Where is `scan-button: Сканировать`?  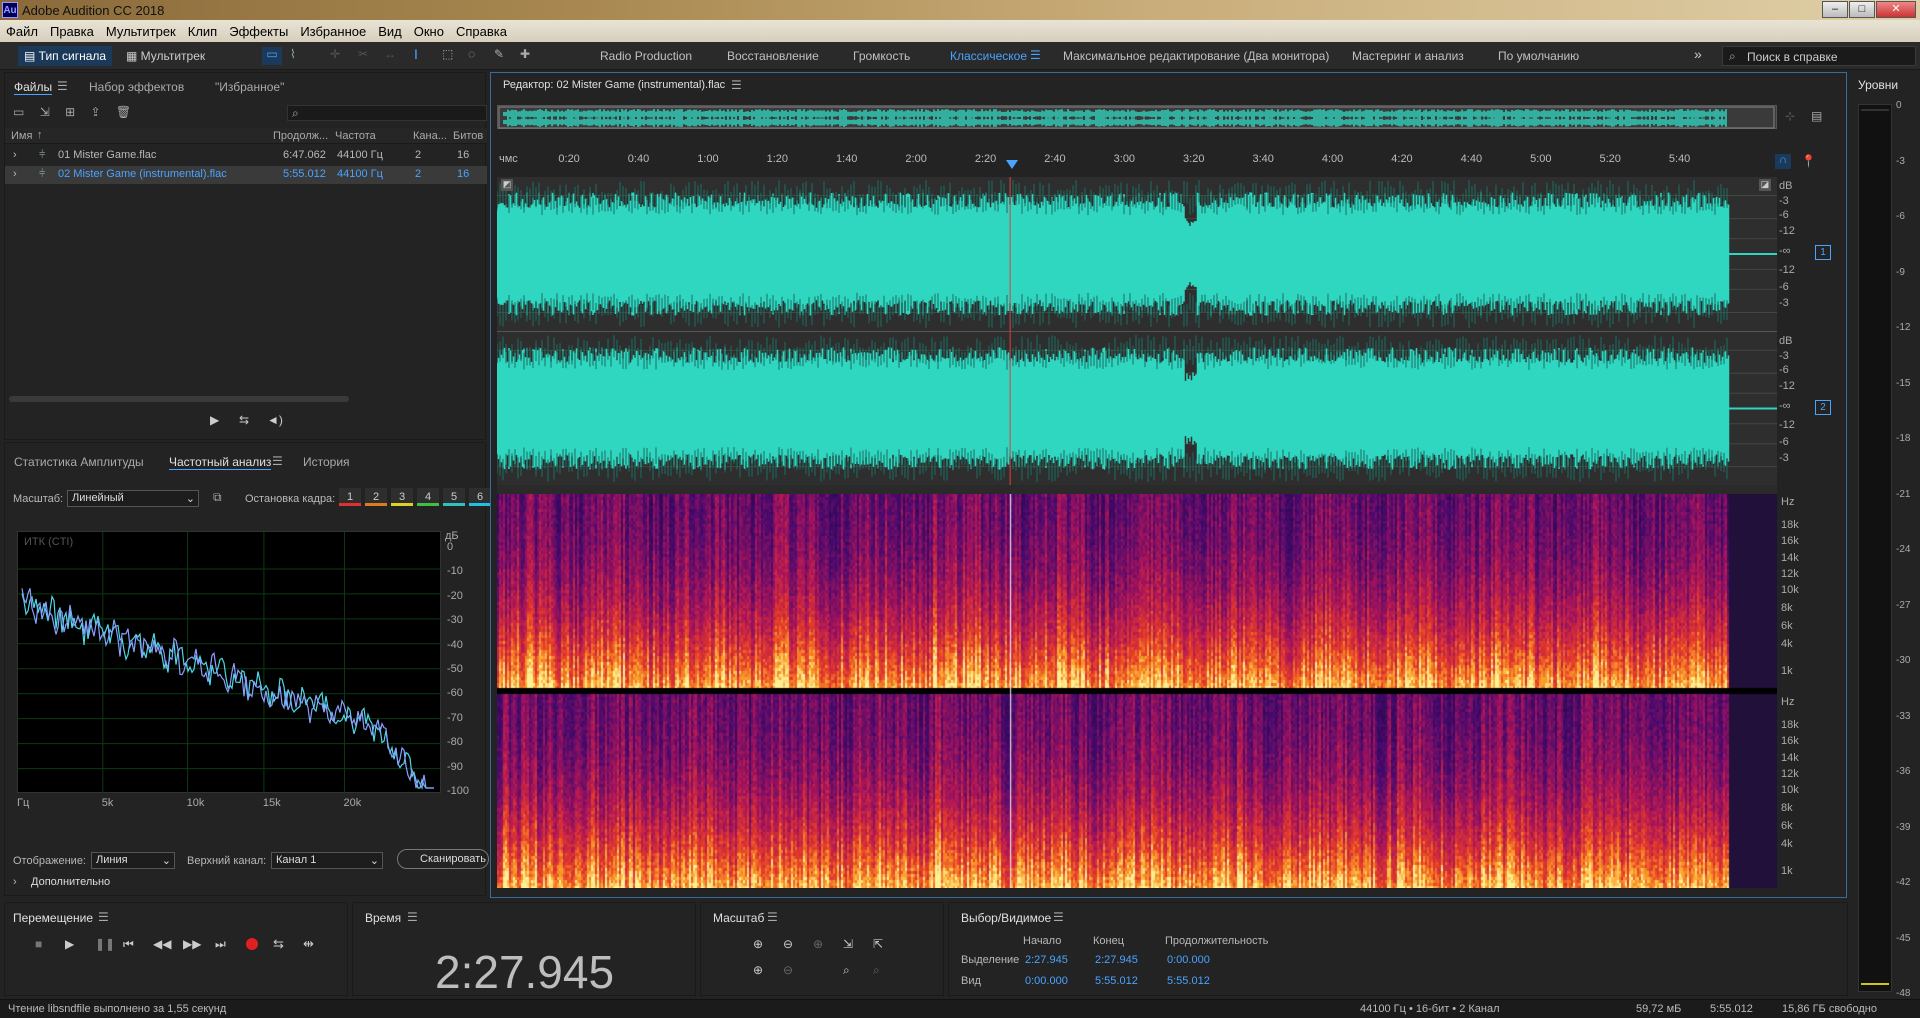 scan-button: Сканировать is located at coordinates (443, 859).